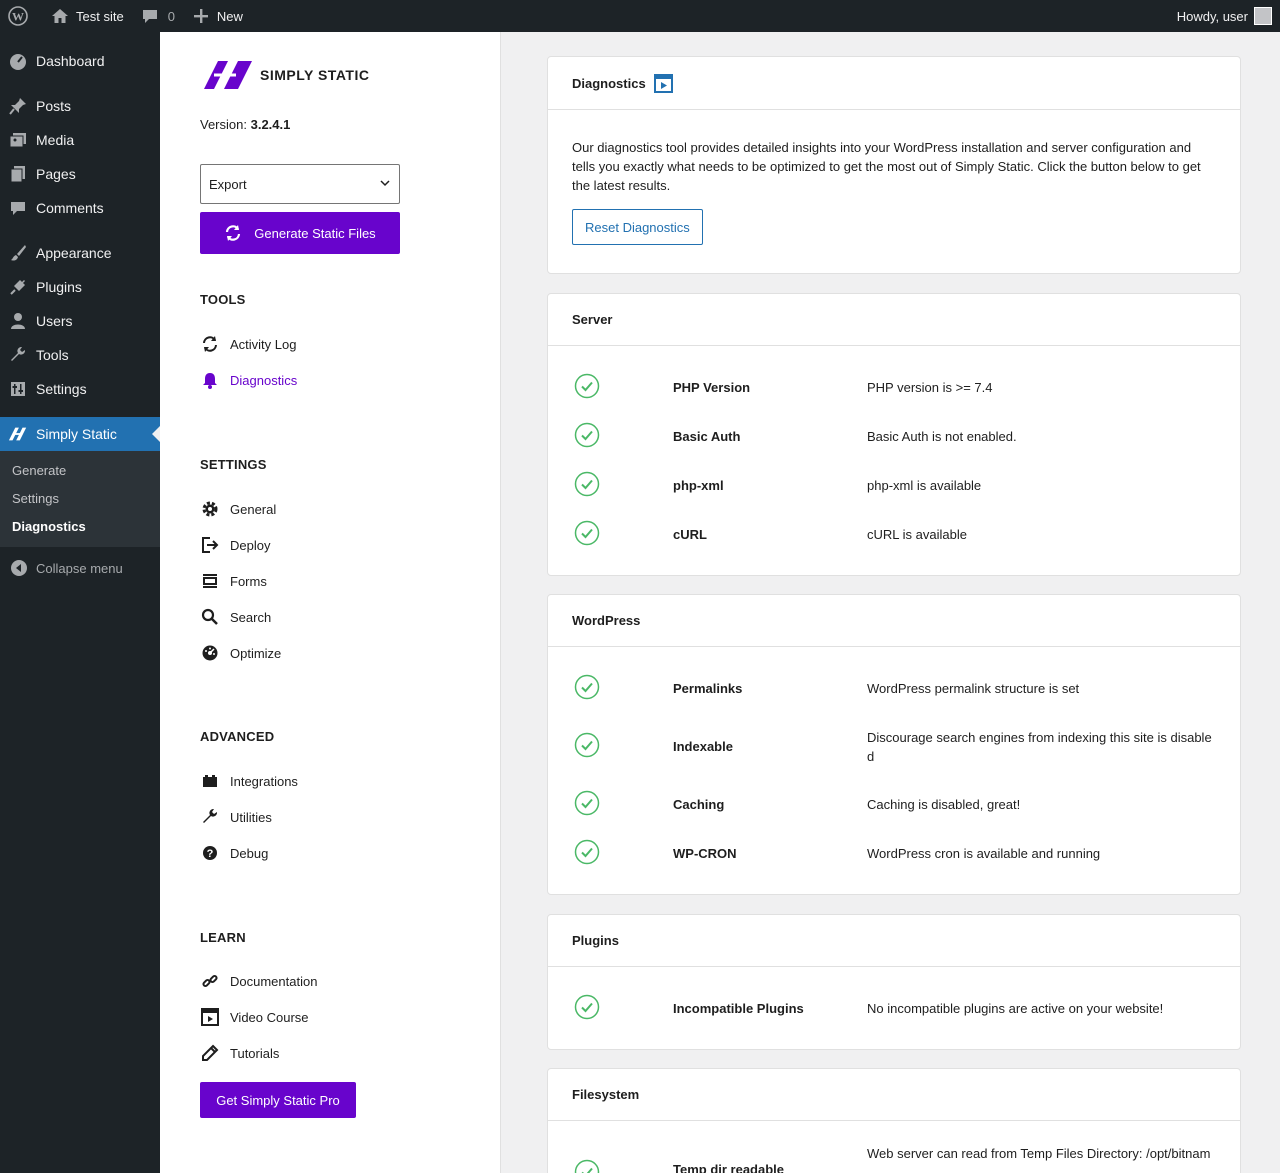  What do you see at coordinates (707, 436) in the screenshot?
I see `row-label: Basic Auth` at bounding box center [707, 436].